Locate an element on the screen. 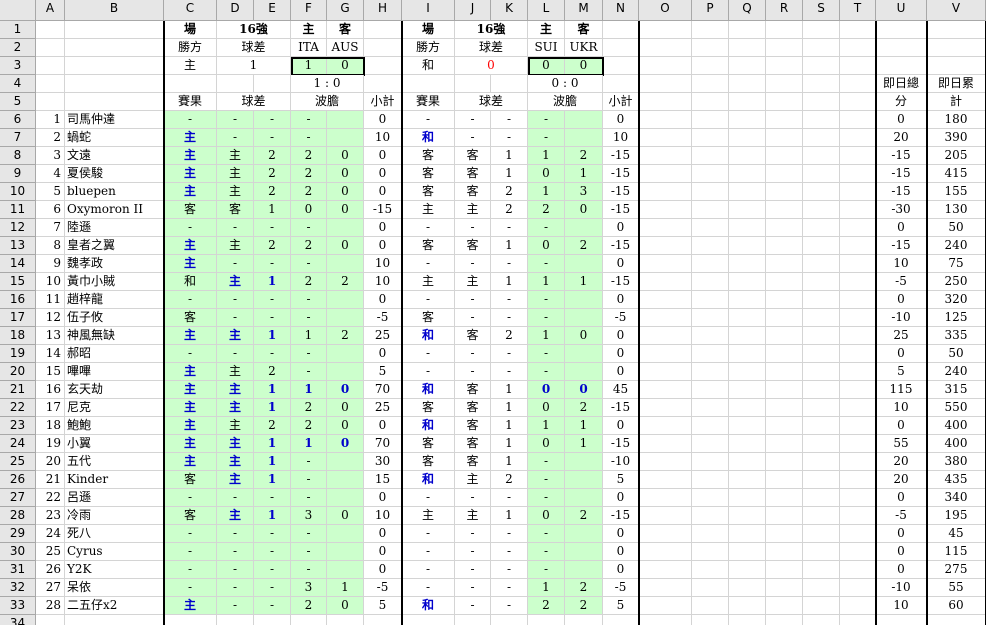 This screenshot has width=986, height=625. cell-m33: 2 is located at coordinates (584, 606).